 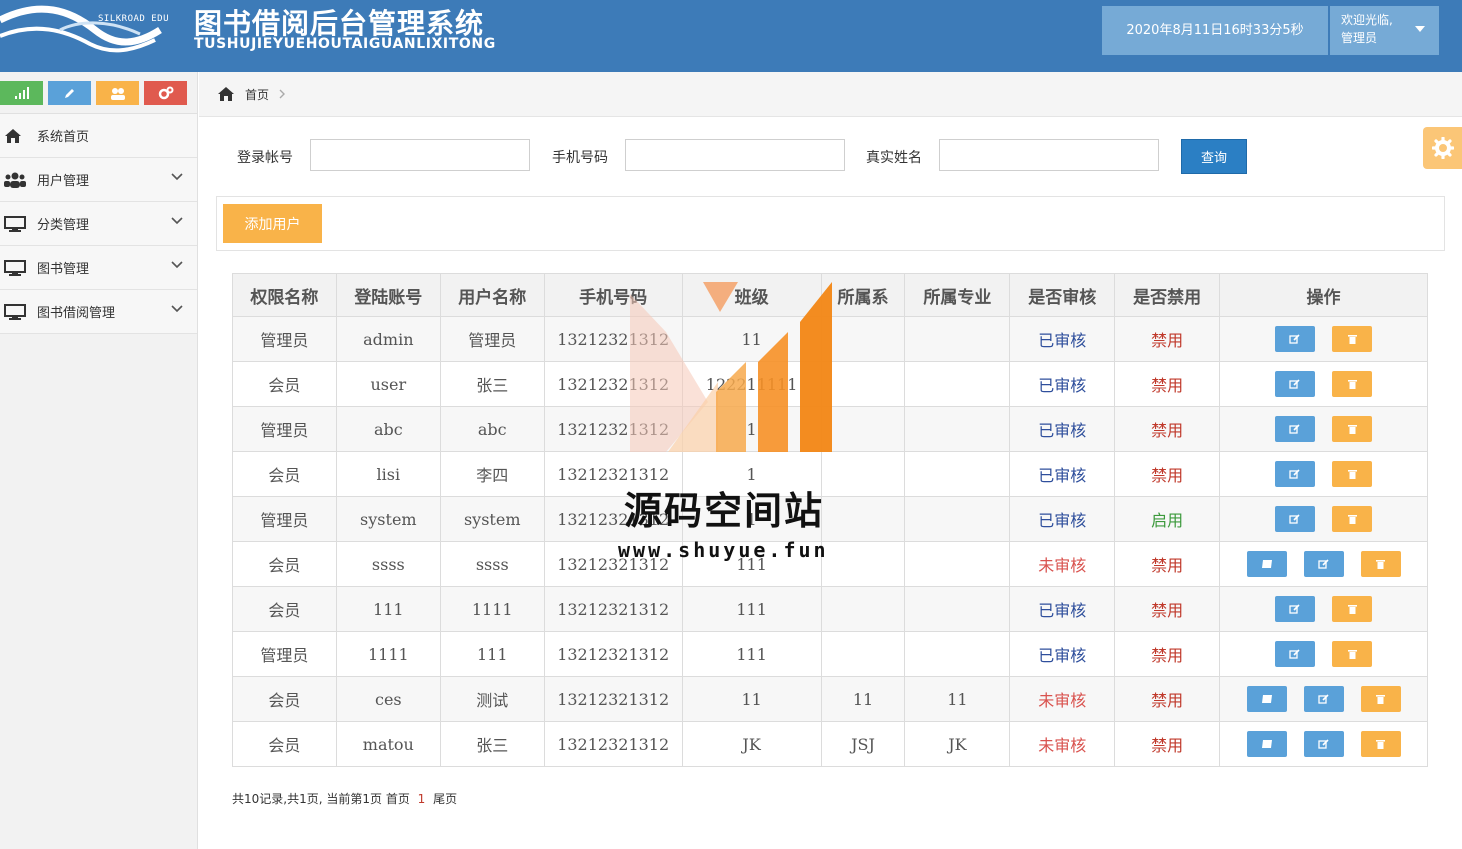 I want to click on shortcut-cogs-button, so click(x=165, y=93).